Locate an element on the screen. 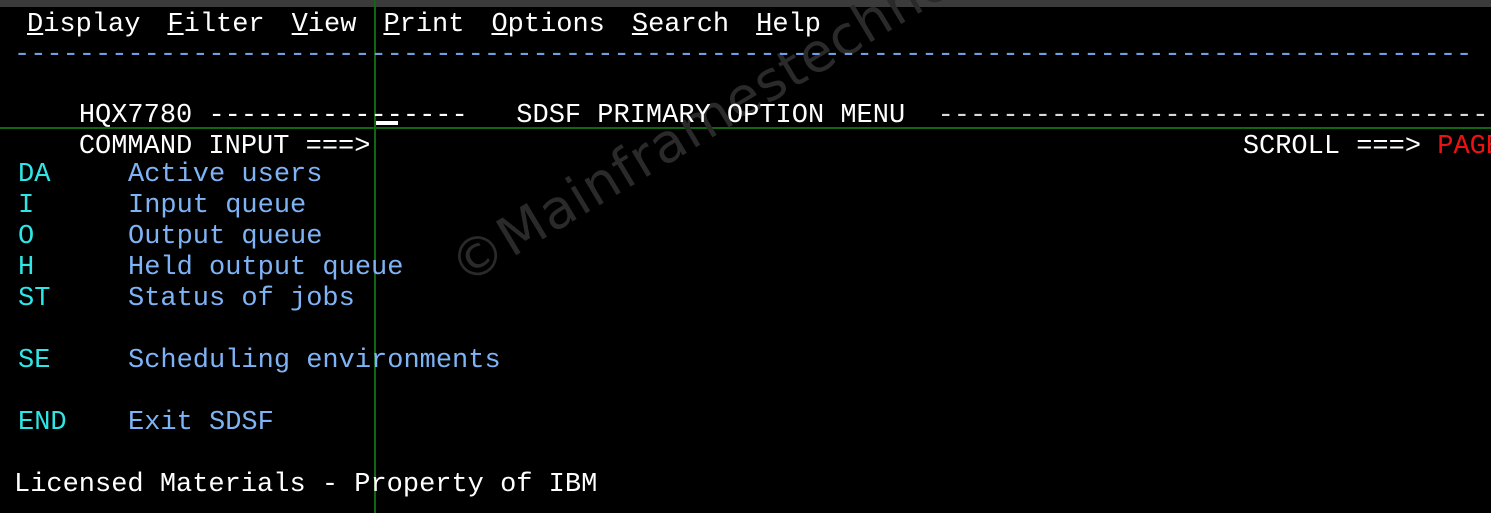  menu-label-filter: ilter is located at coordinates (224, 24).